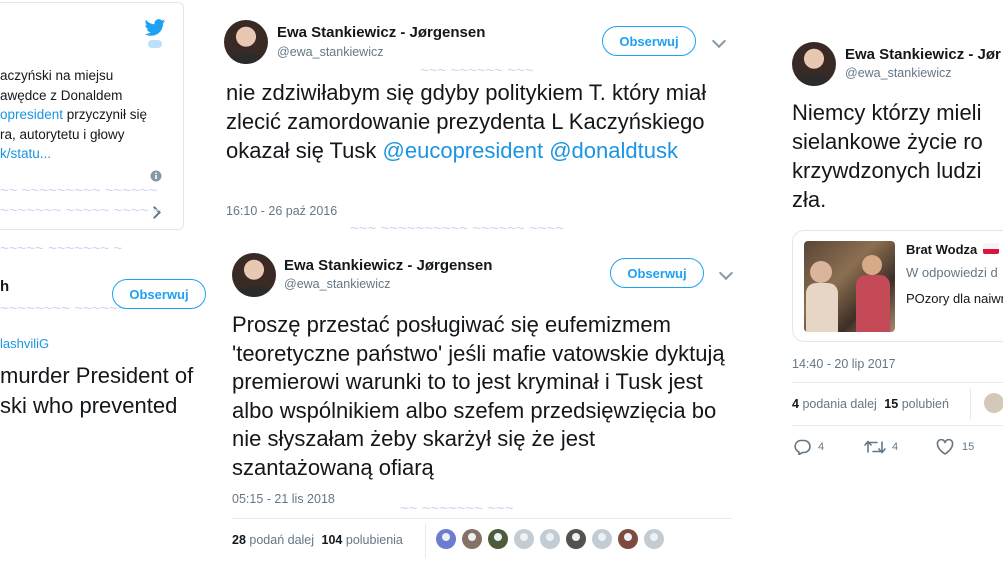 The height and width of the screenshot is (565, 1003). Describe the element at coordinates (96, 391) in the screenshot. I see `left-tweet-text: murder President of ski who prevented` at that location.